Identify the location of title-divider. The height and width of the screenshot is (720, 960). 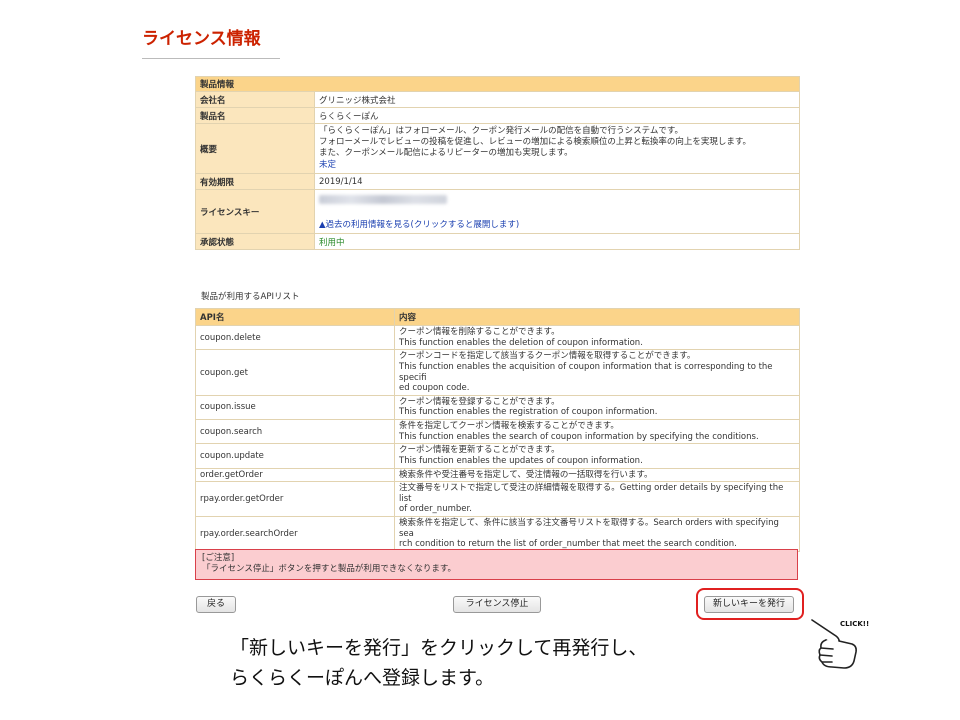
(211, 58).